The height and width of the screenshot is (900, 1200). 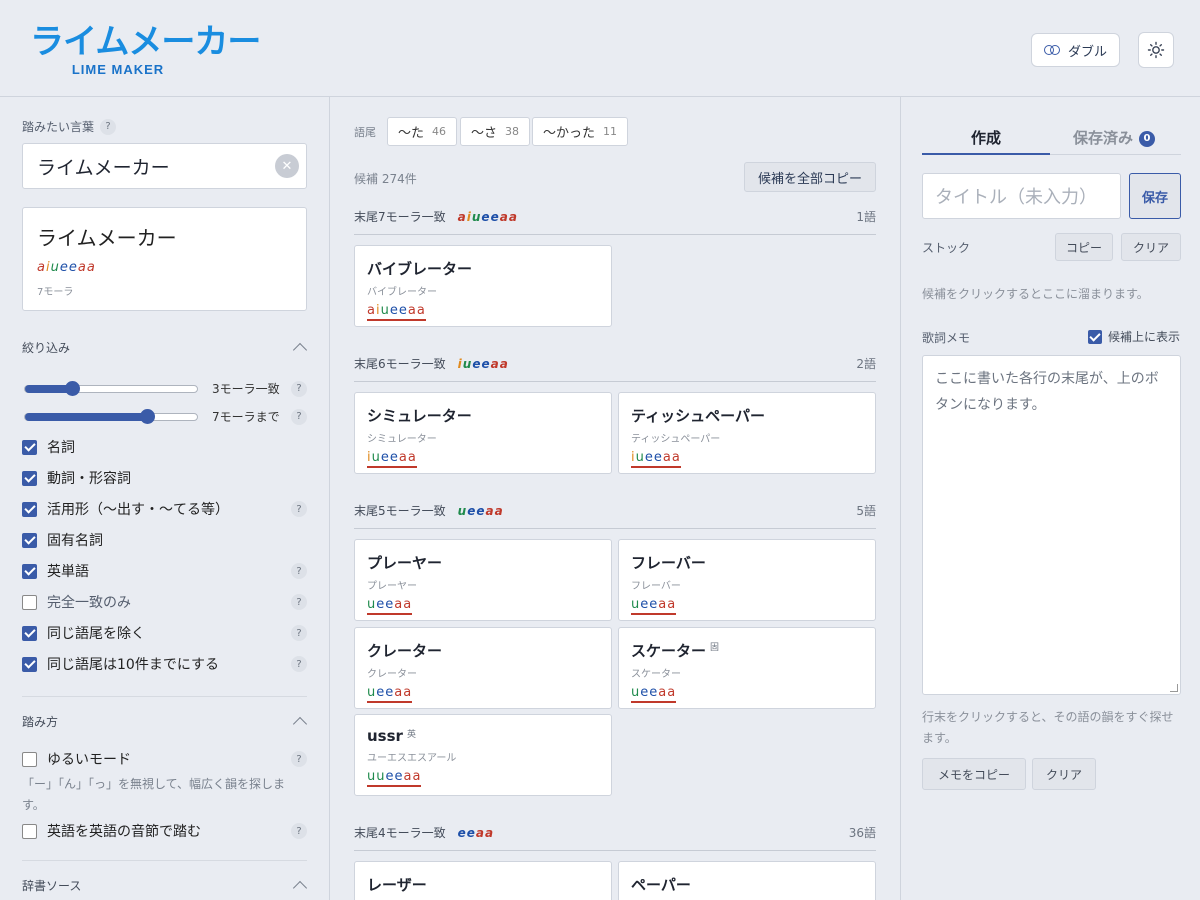 I want to click on logo: ライムメーカー LIME MAKER, so click(x=145, y=50).